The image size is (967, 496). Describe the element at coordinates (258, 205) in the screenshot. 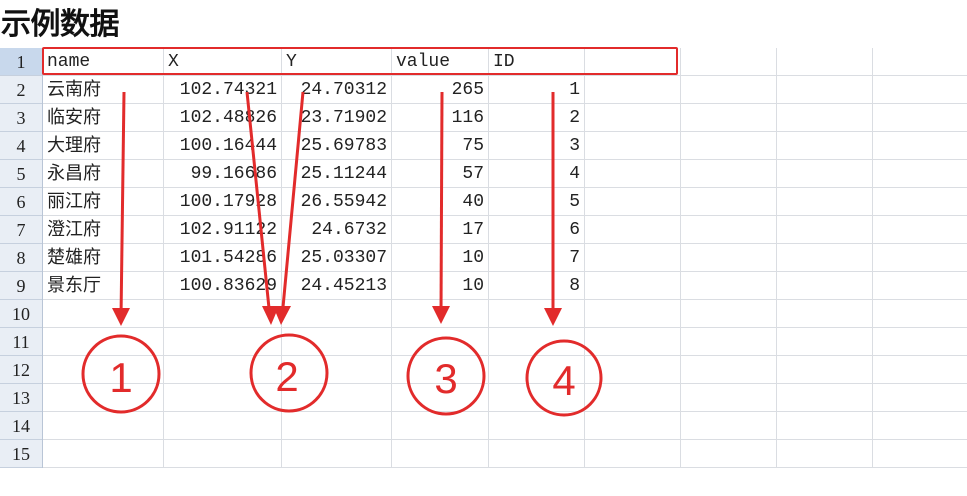

I see `arrow-x-column` at that location.